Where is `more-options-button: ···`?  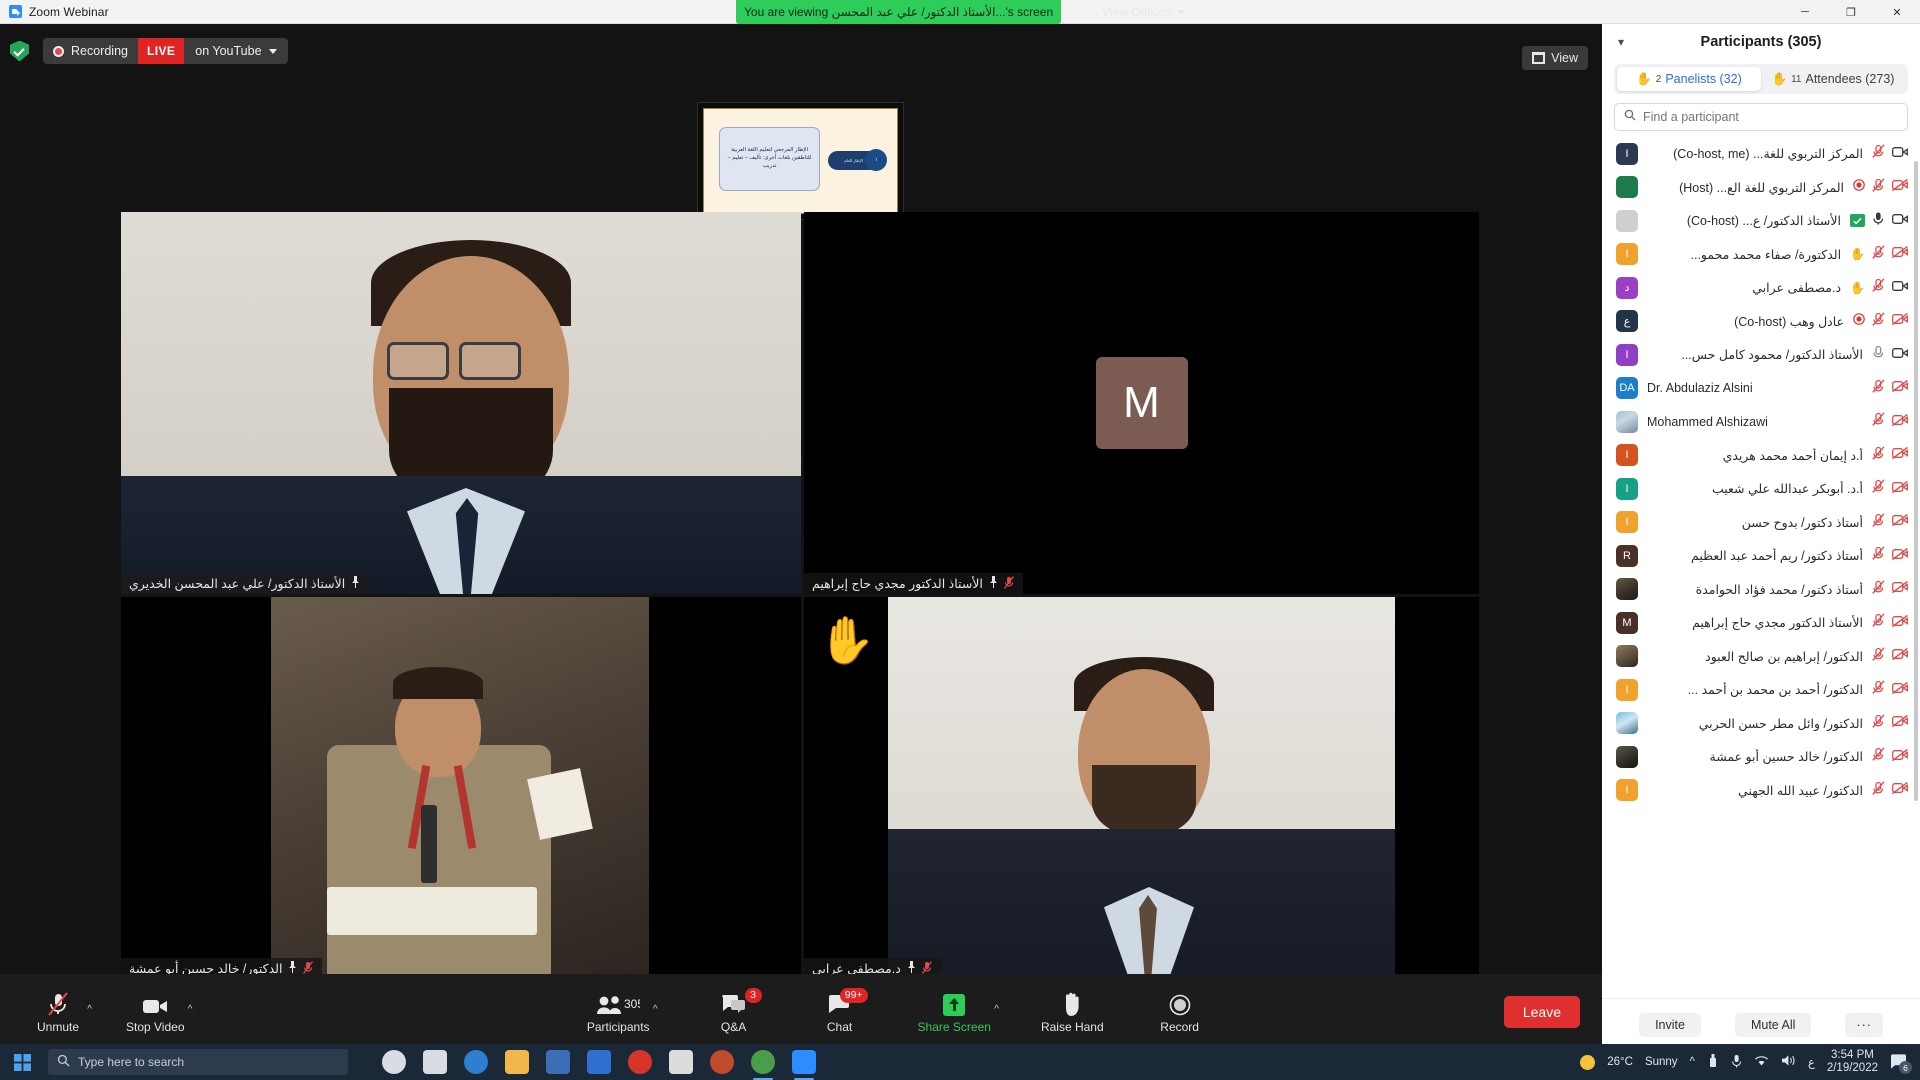 more-options-button: ··· is located at coordinates (1864, 1024).